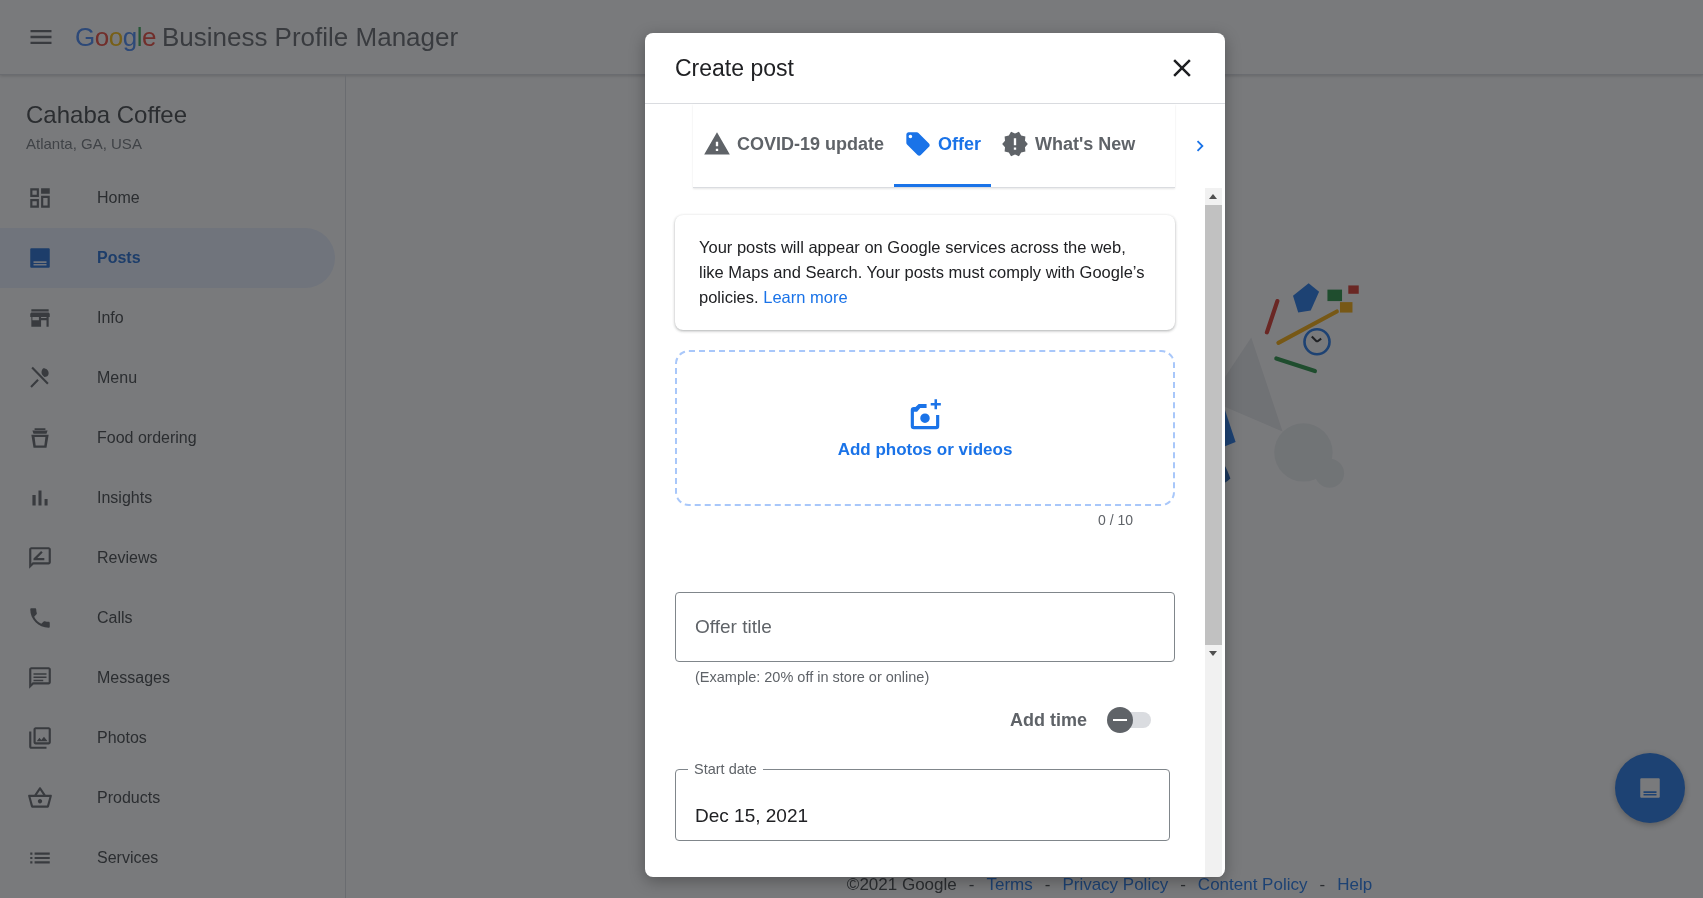  What do you see at coordinates (167, 258) in the screenshot?
I see `sidebar-item: Posts` at bounding box center [167, 258].